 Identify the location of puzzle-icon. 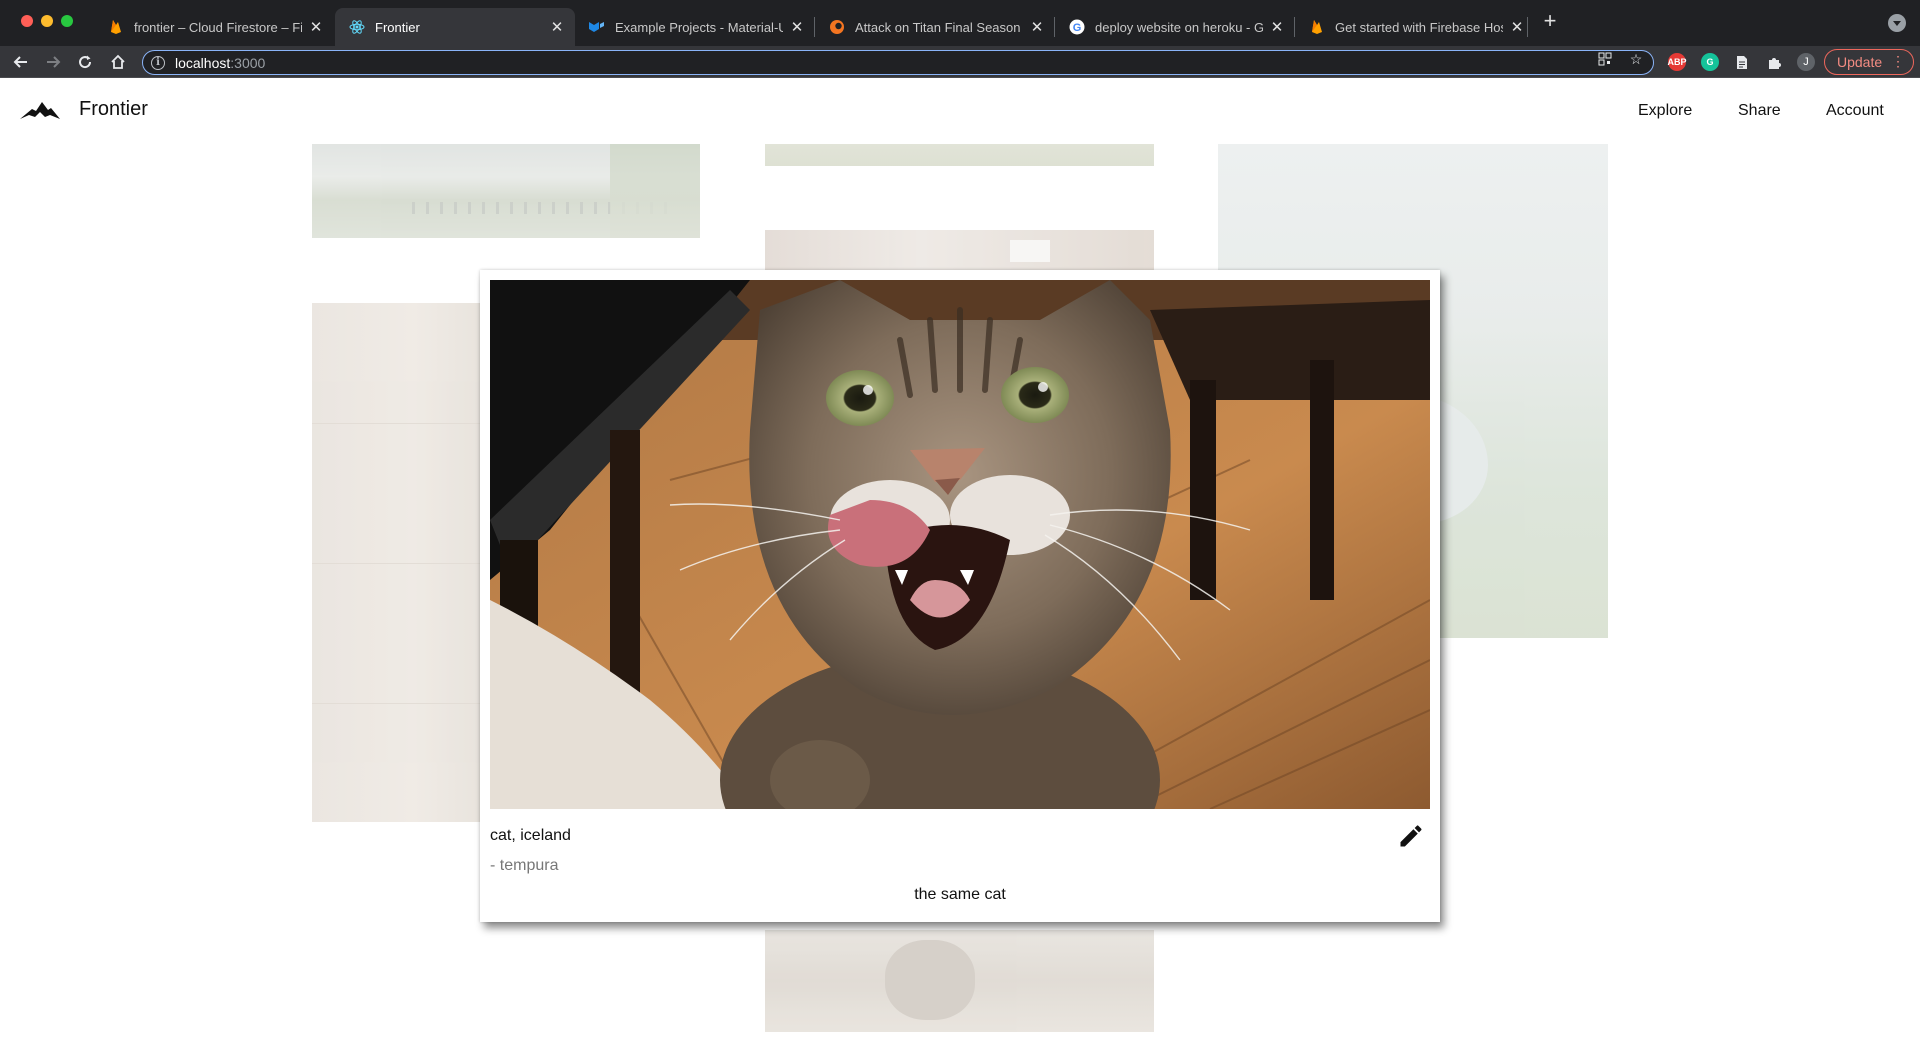
(1774, 62).